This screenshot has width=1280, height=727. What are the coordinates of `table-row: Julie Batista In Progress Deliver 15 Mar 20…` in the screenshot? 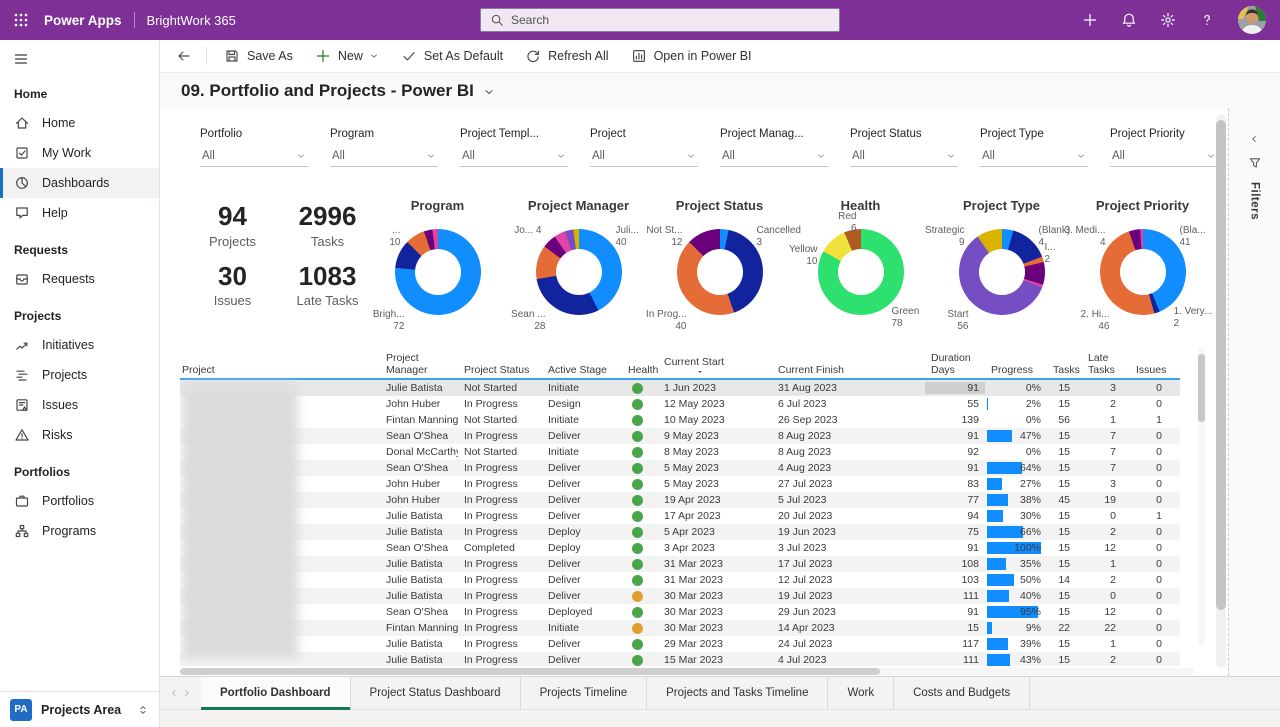 It's located at (680, 659).